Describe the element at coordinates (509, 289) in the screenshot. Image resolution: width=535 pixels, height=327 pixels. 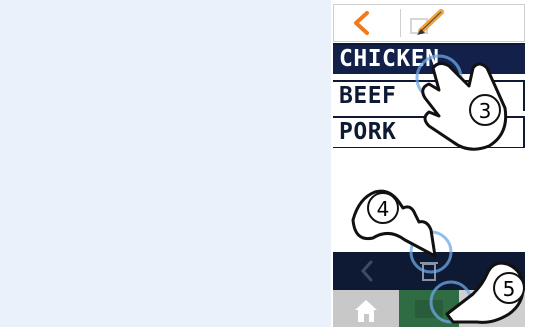
I see `step-number: 5` at that location.